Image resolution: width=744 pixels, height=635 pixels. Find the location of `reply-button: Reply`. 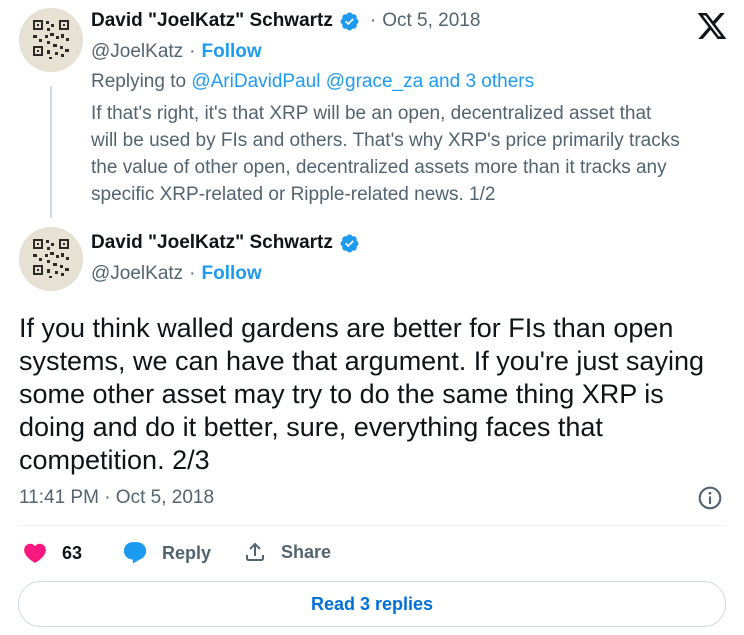

reply-button: Reply is located at coordinates (166, 553).